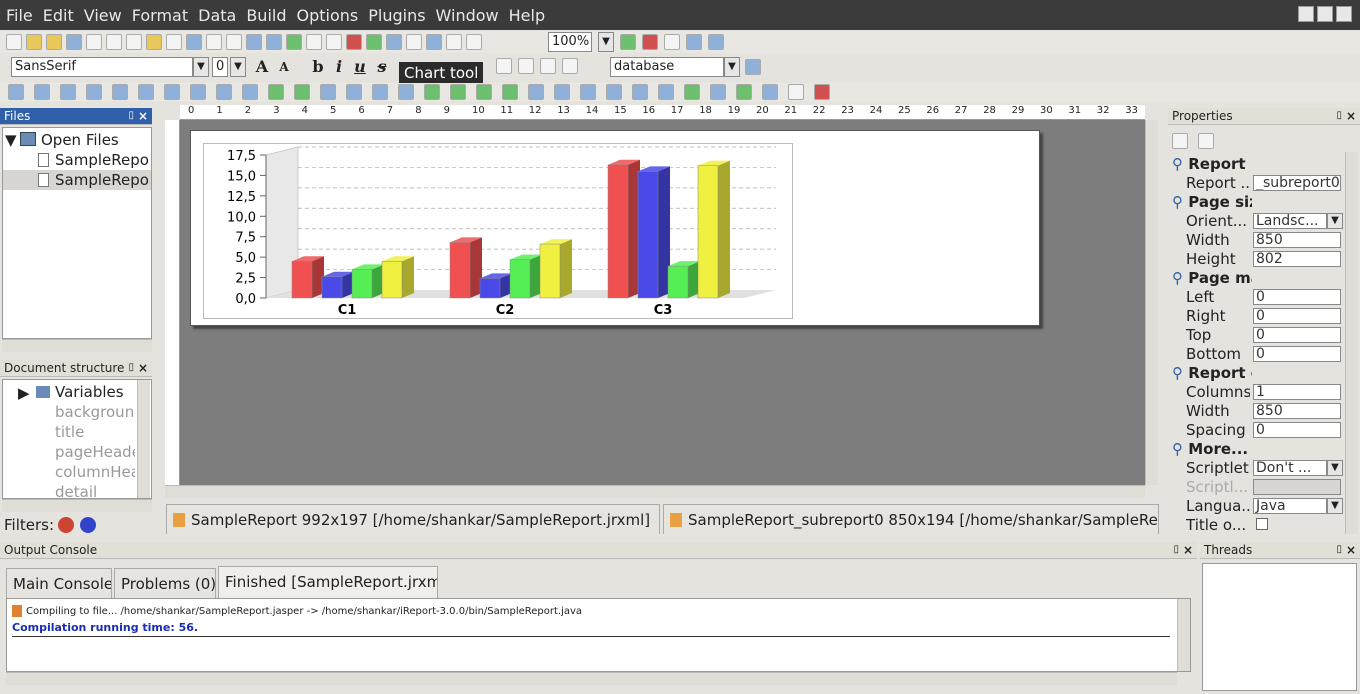 The width and height of the screenshot is (1360, 694). What do you see at coordinates (527, 15) in the screenshot?
I see `menu-help: Help` at bounding box center [527, 15].